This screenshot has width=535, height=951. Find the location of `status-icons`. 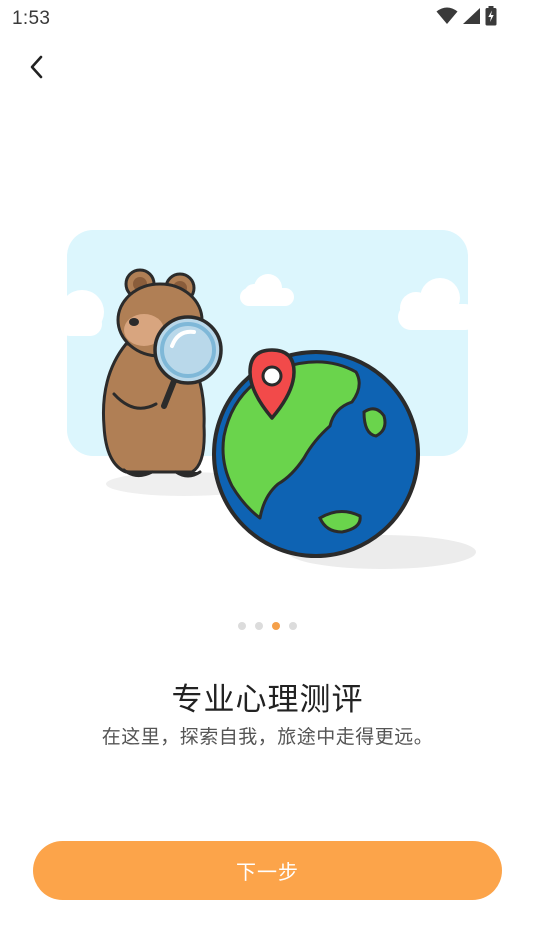

status-icons is located at coordinates (466, 18).